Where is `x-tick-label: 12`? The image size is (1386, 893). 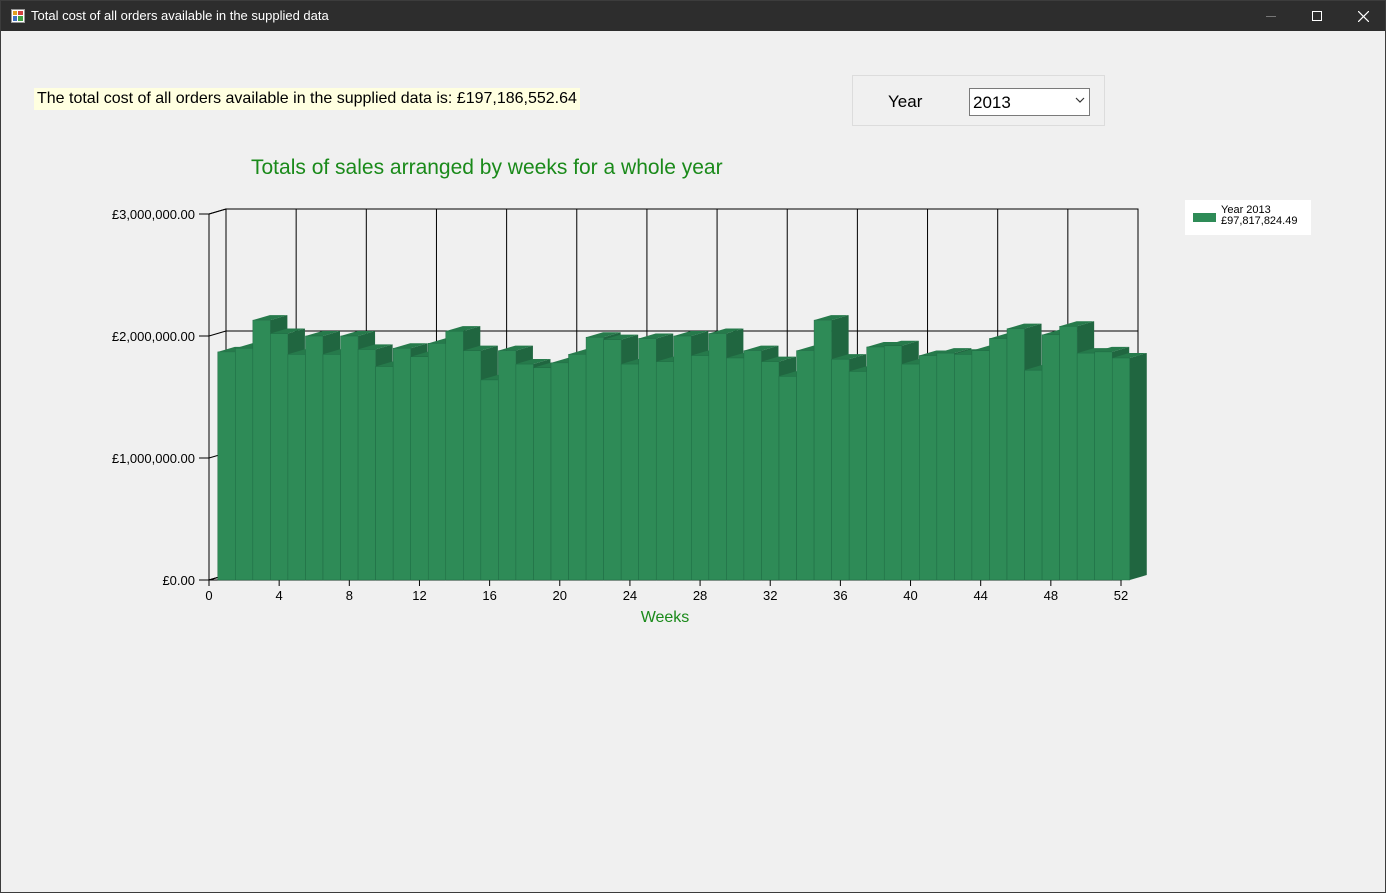
x-tick-label: 12 is located at coordinates (419, 595).